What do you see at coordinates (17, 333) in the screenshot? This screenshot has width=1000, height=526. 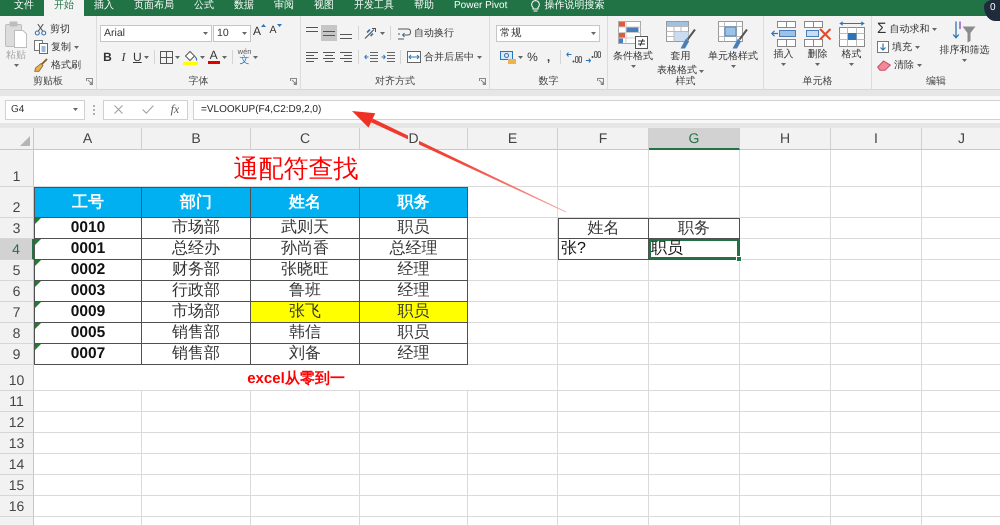 I see `row-header: 8` at bounding box center [17, 333].